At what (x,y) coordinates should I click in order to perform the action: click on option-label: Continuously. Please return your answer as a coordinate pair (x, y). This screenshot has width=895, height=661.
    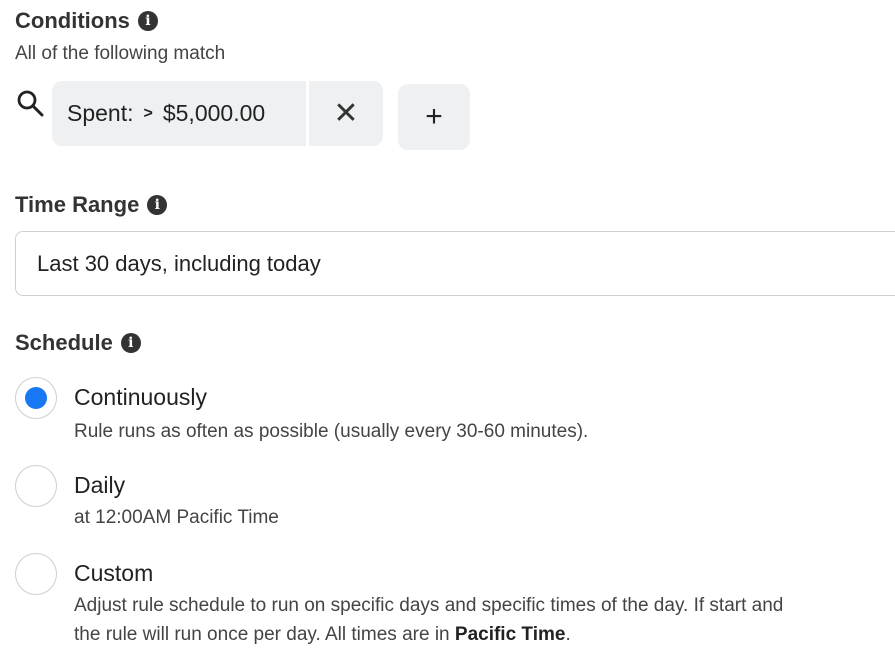
    Looking at the image, I should click on (140, 397).